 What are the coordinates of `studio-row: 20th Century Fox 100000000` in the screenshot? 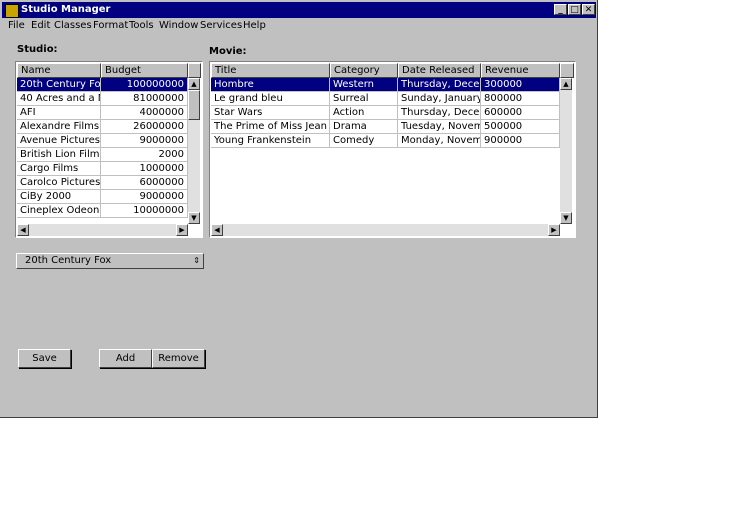 It's located at (109, 85).